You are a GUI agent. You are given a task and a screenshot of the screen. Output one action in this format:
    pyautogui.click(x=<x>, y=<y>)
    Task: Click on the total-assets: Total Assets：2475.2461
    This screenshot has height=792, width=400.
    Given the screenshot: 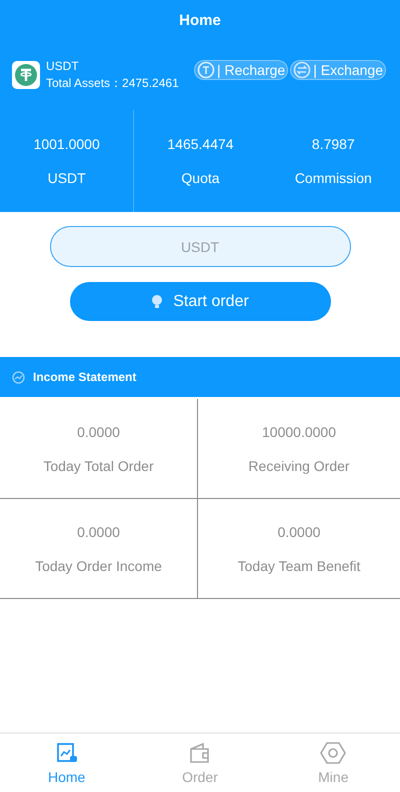 What is the action you would take?
    pyautogui.click(x=113, y=83)
    